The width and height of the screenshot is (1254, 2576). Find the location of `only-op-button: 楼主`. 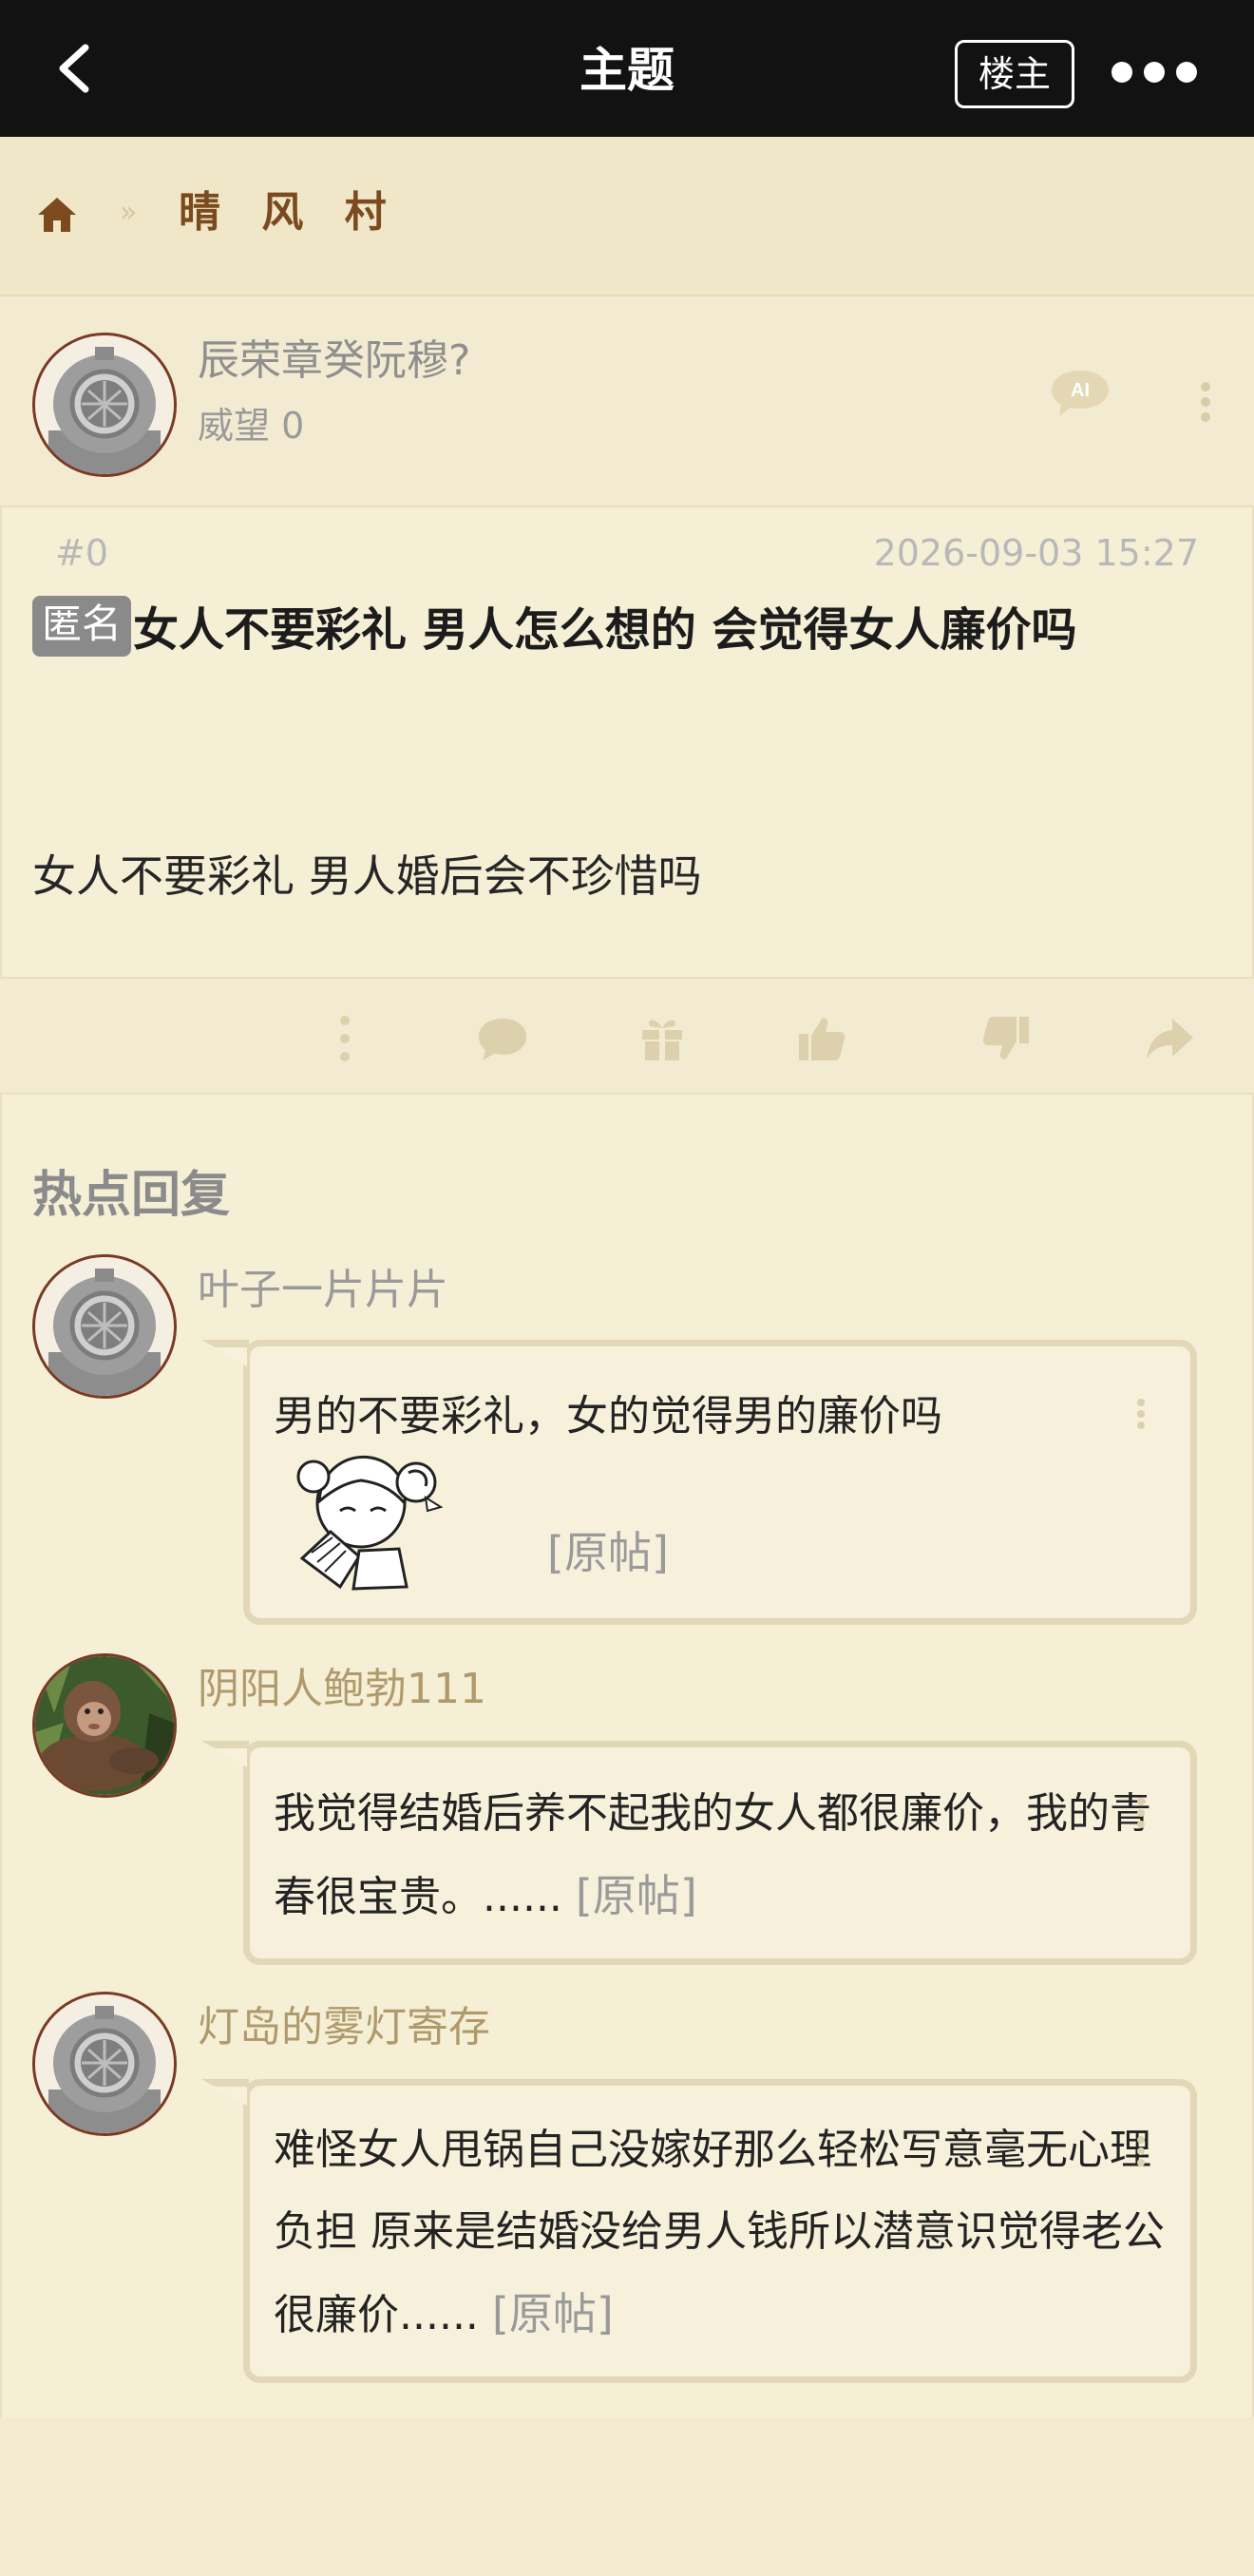

only-op-button: 楼主 is located at coordinates (1014, 74).